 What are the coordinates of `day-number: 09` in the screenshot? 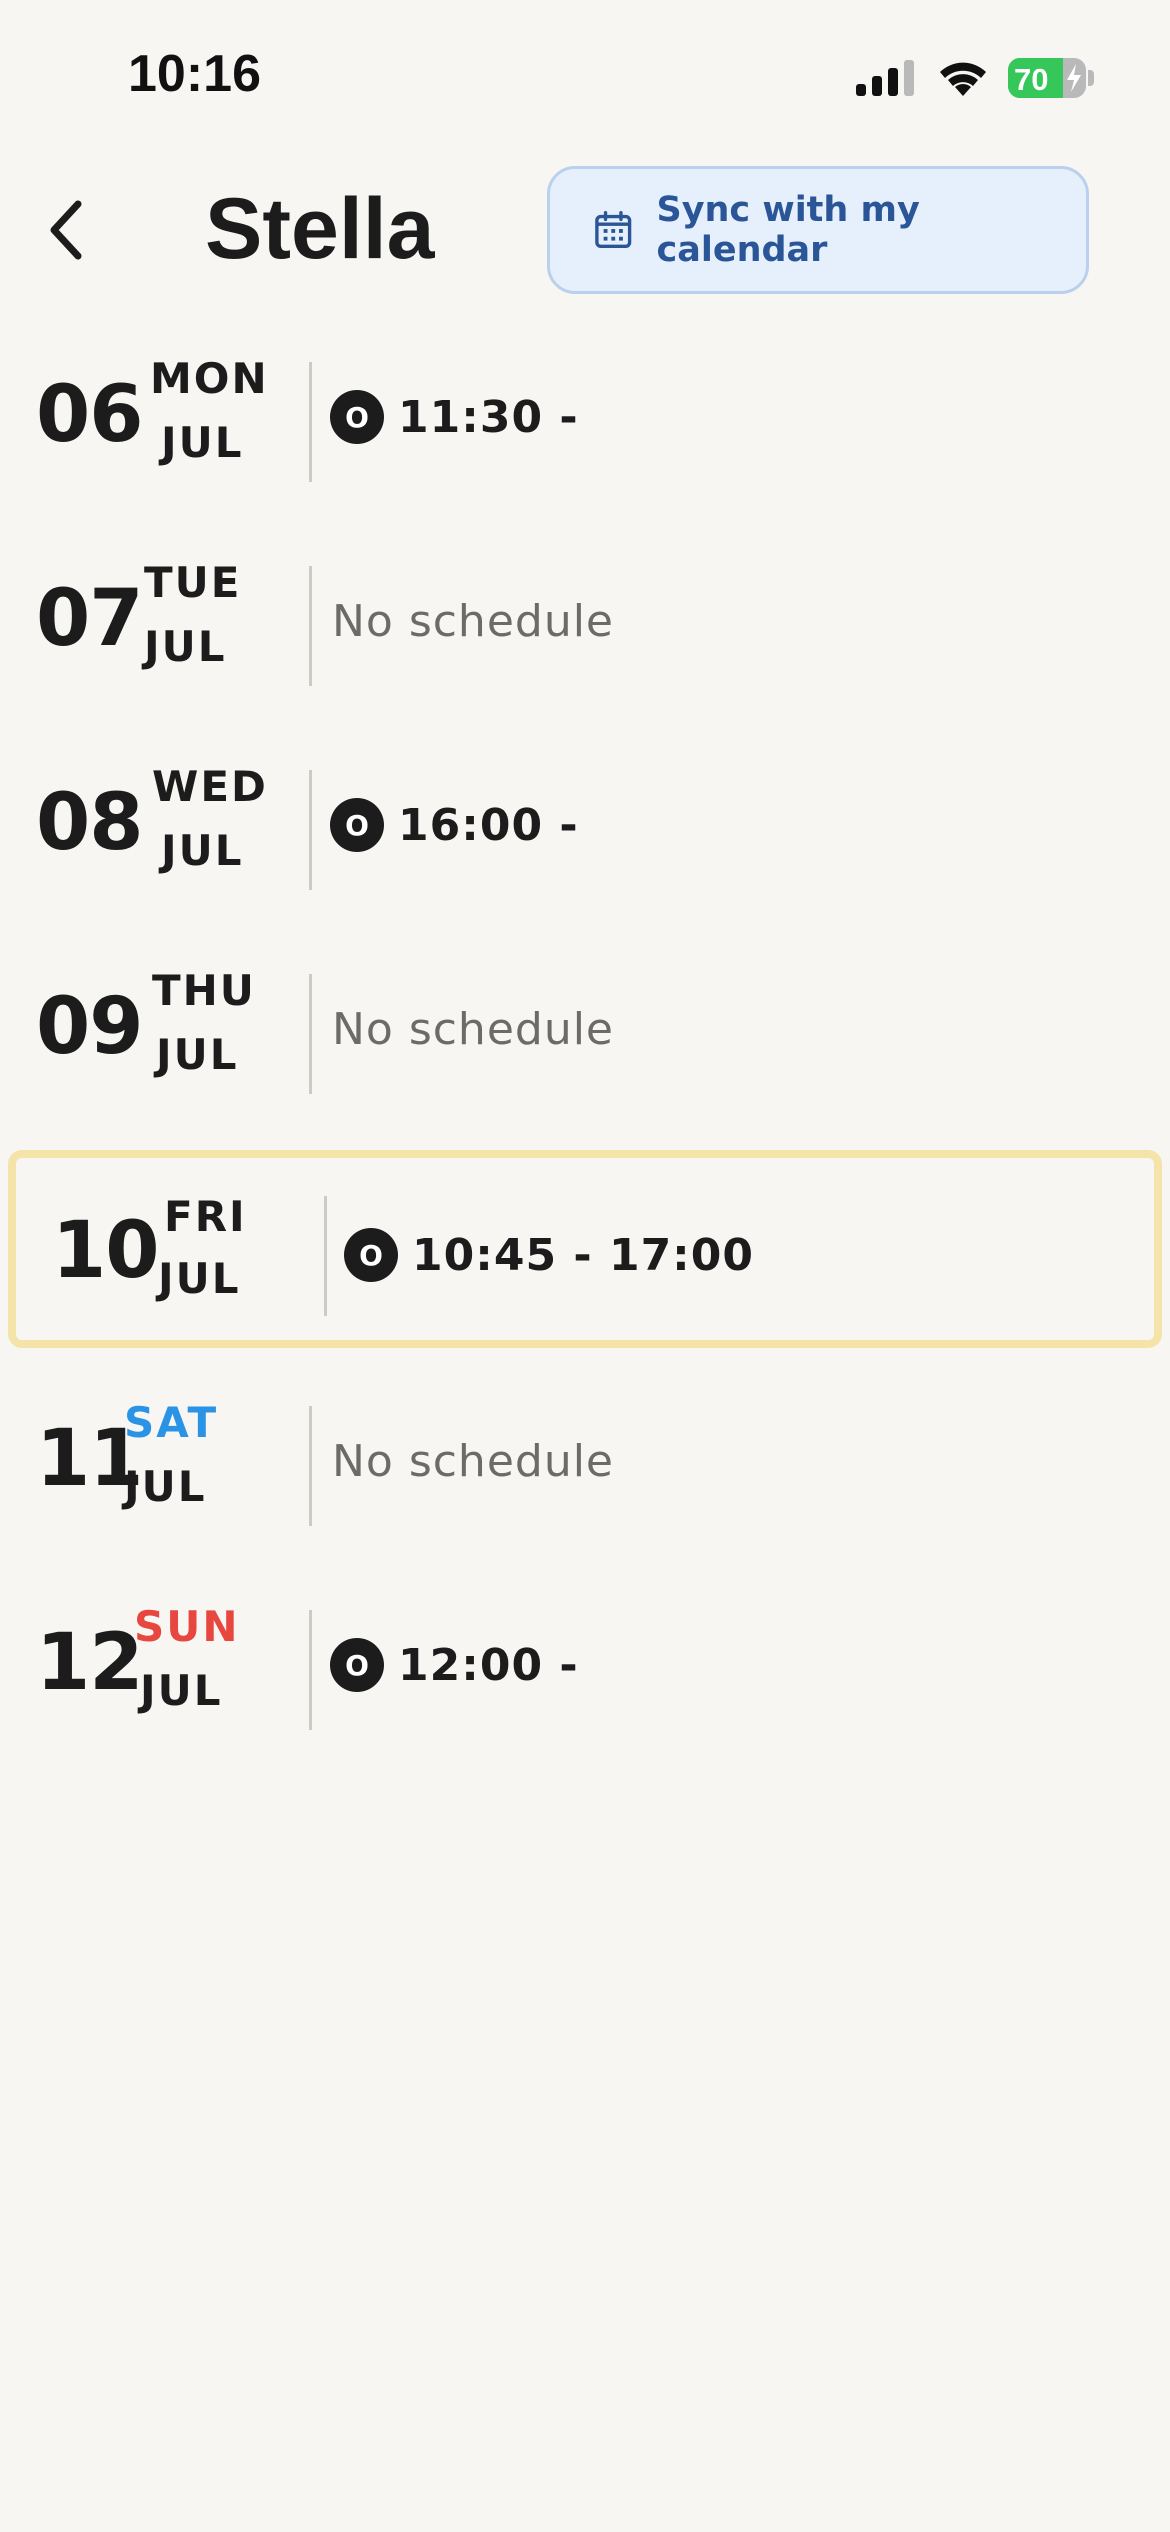 It's located at (90, 1027).